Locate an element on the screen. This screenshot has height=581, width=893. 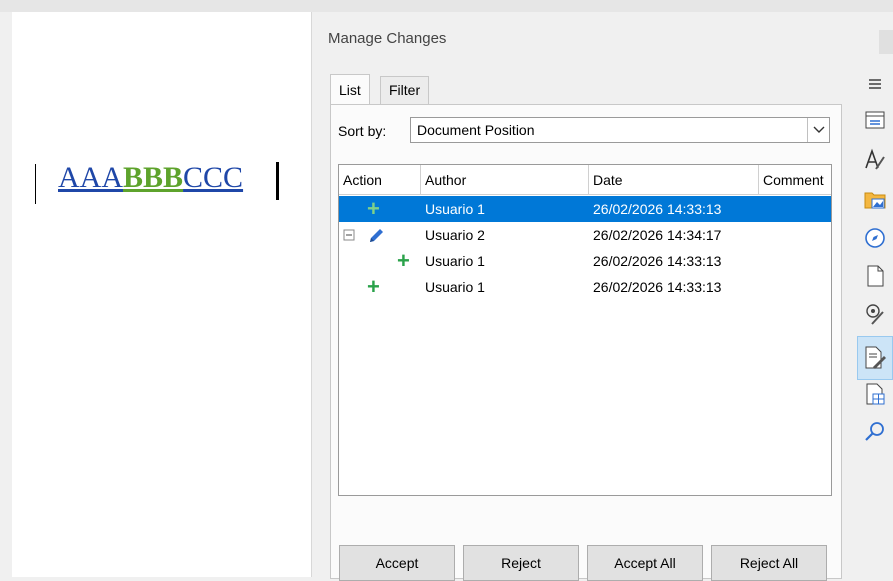
text-segment-bbb: BBB is located at coordinates (153, 177).